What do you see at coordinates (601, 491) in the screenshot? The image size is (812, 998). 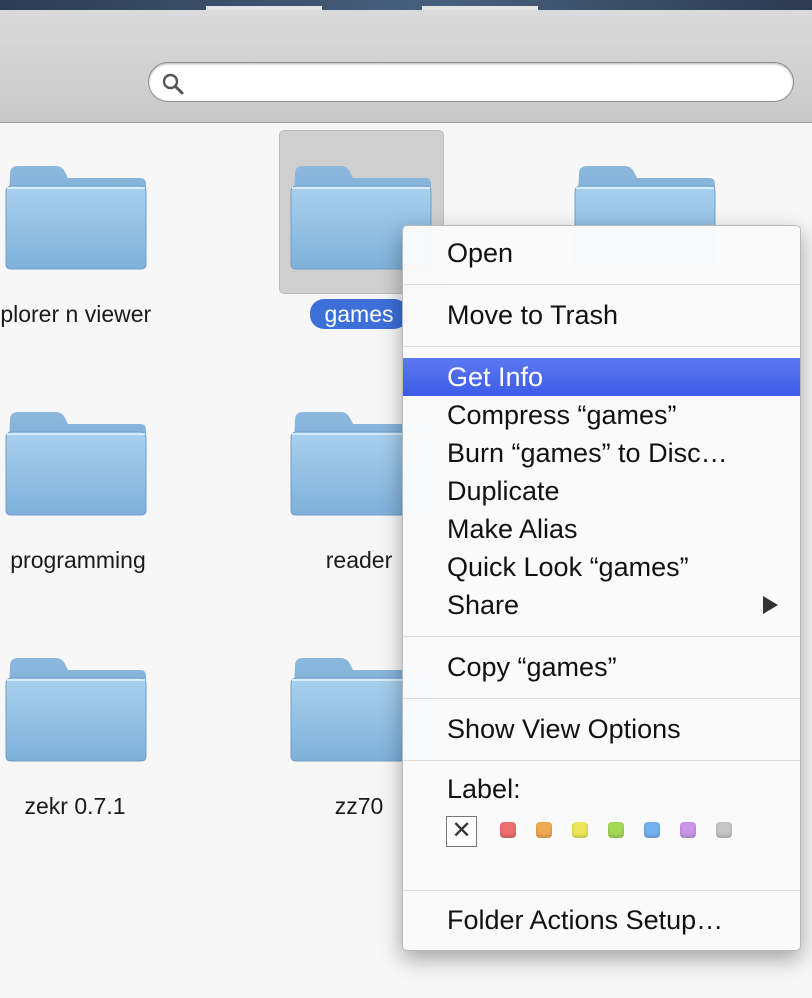 I see `menu-item-duplicate: Duplicate` at bounding box center [601, 491].